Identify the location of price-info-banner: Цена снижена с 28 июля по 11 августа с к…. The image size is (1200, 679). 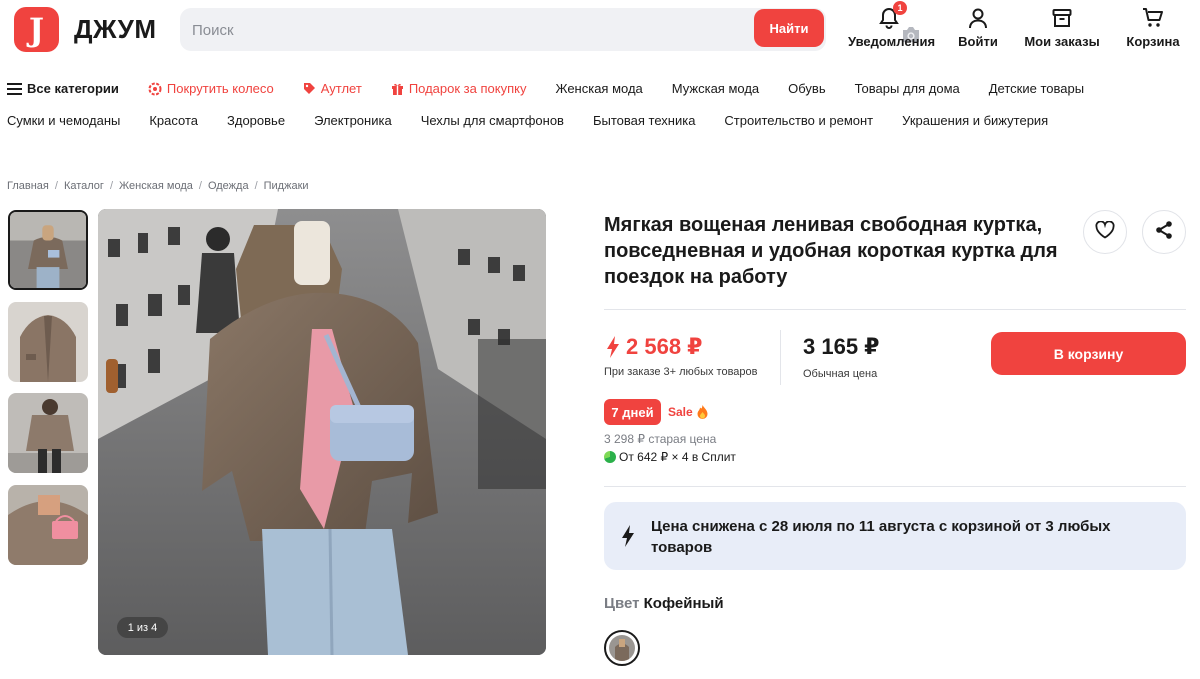
(895, 536).